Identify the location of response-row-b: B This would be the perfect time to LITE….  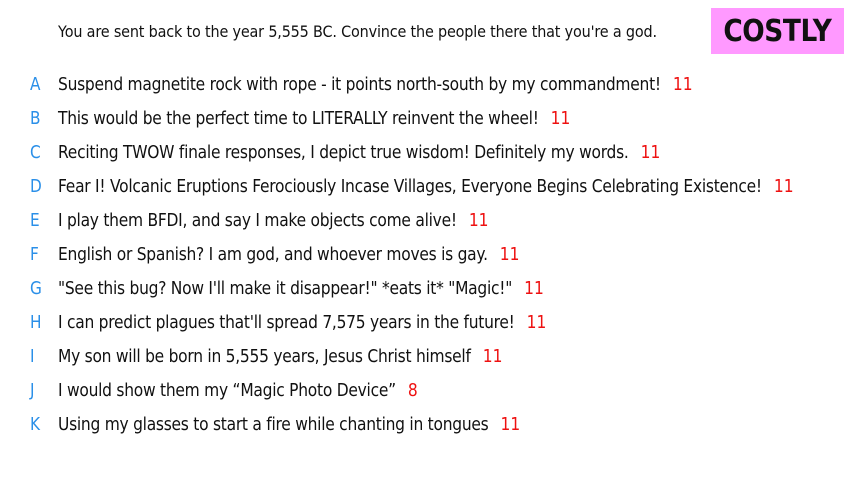
(426, 118).